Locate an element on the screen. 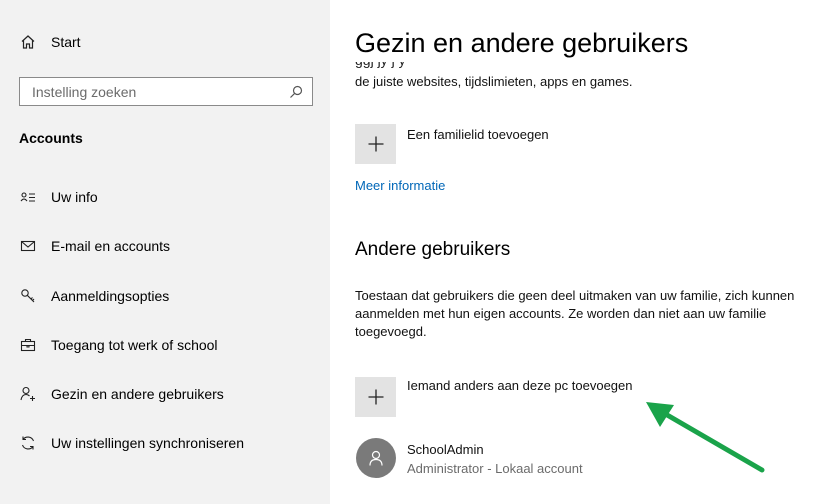 The height and width of the screenshot is (504, 824). nav-home: Start is located at coordinates (165, 42).